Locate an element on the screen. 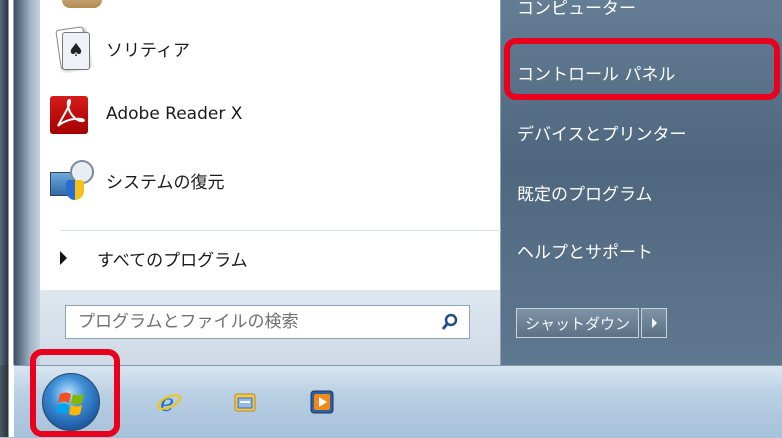  system-restore-icon is located at coordinates (71, 180).